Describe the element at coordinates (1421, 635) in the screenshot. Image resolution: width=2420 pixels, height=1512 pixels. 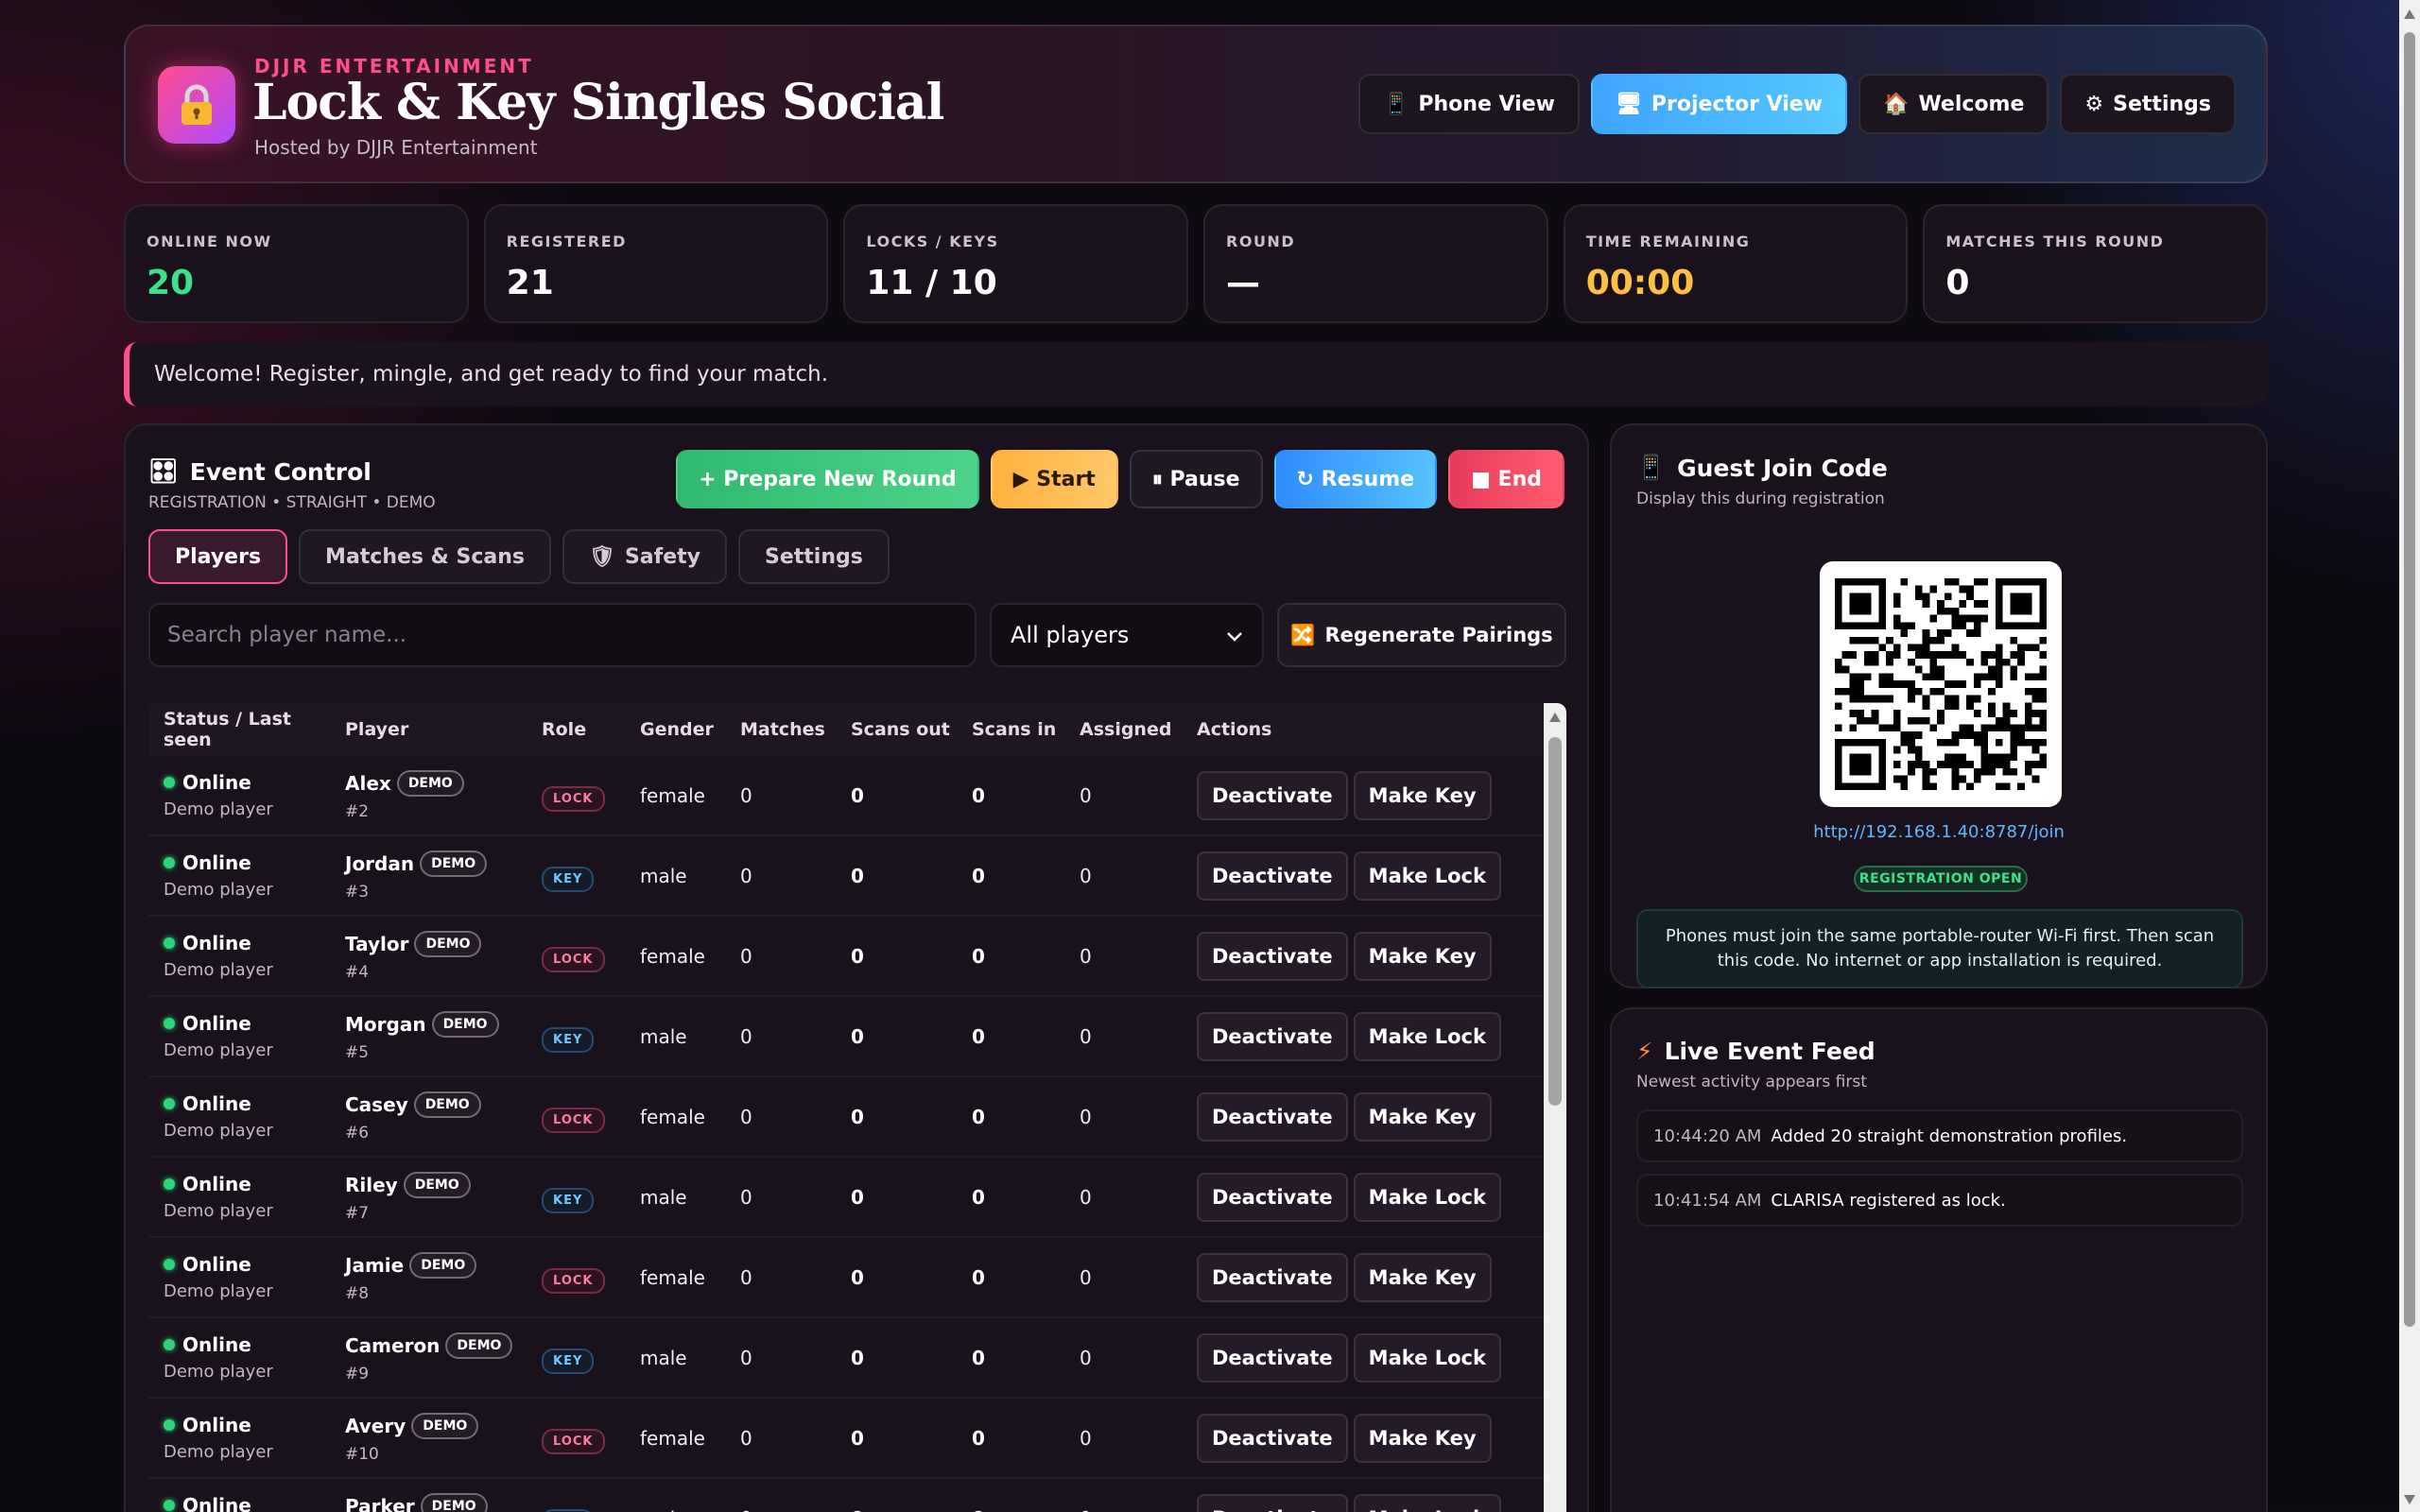
I see `regenerate-pairings-button: 🔀 Regenerate Pairings` at that location.